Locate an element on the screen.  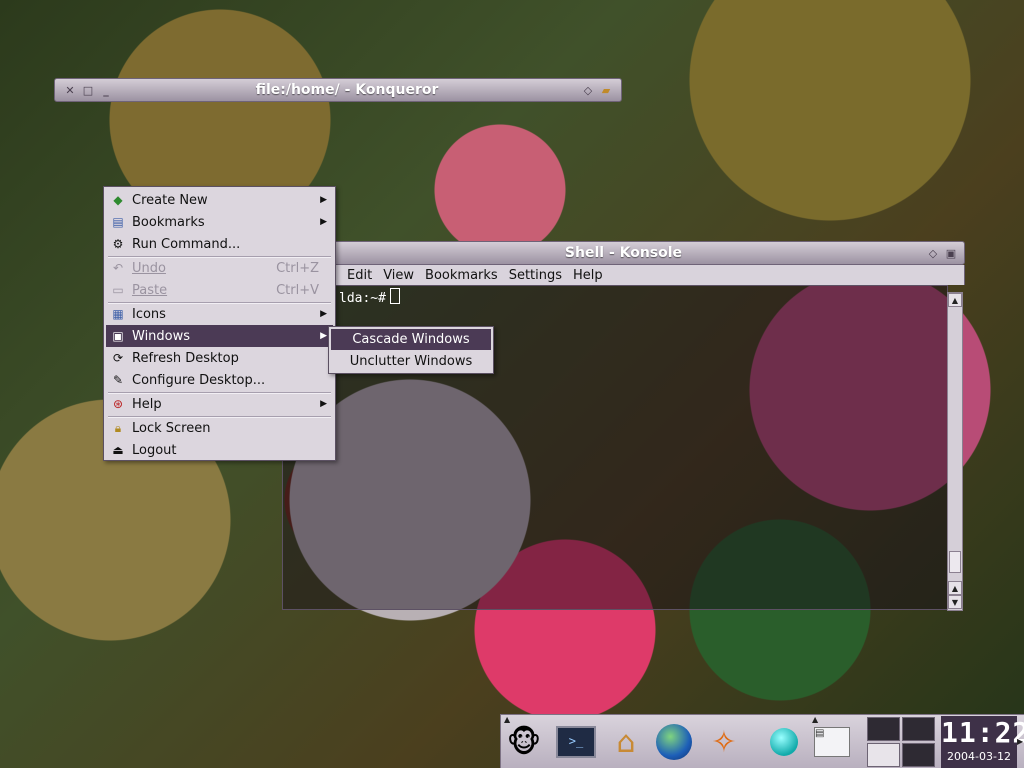
office-suite-icon: ✧ is located at coordinates (724, 742).